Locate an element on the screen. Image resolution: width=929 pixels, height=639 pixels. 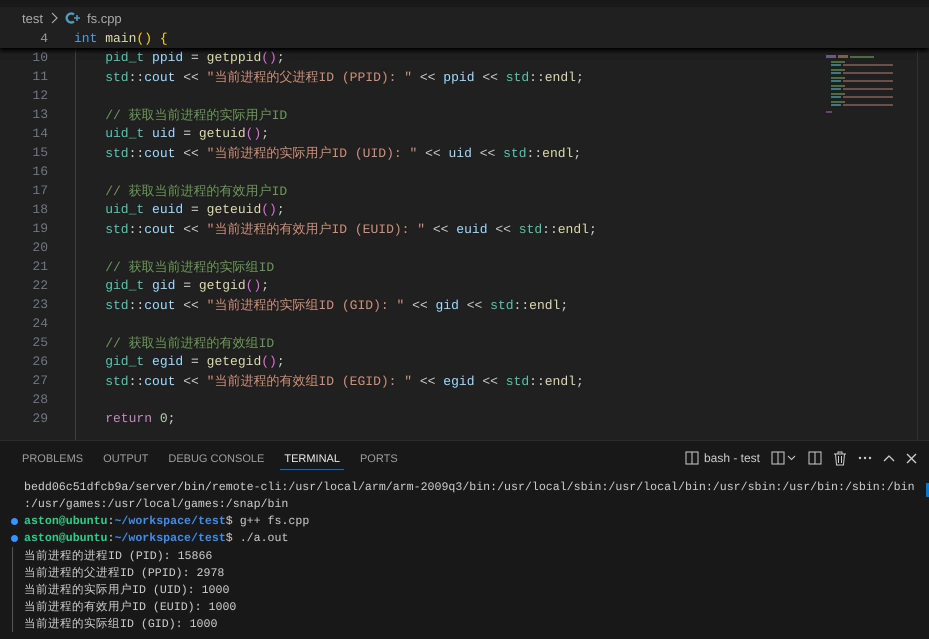
code-line: // 获取当前进程的有效组ID is located at coordinates (189, 343).